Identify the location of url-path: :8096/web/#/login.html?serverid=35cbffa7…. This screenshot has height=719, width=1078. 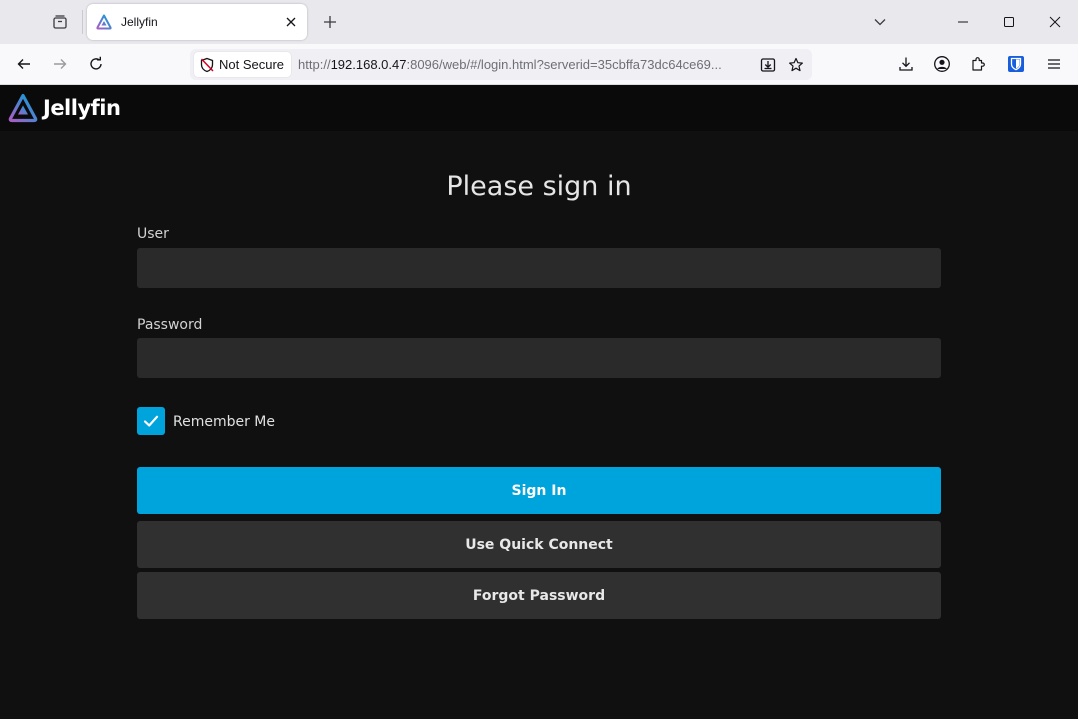
(564, 64).